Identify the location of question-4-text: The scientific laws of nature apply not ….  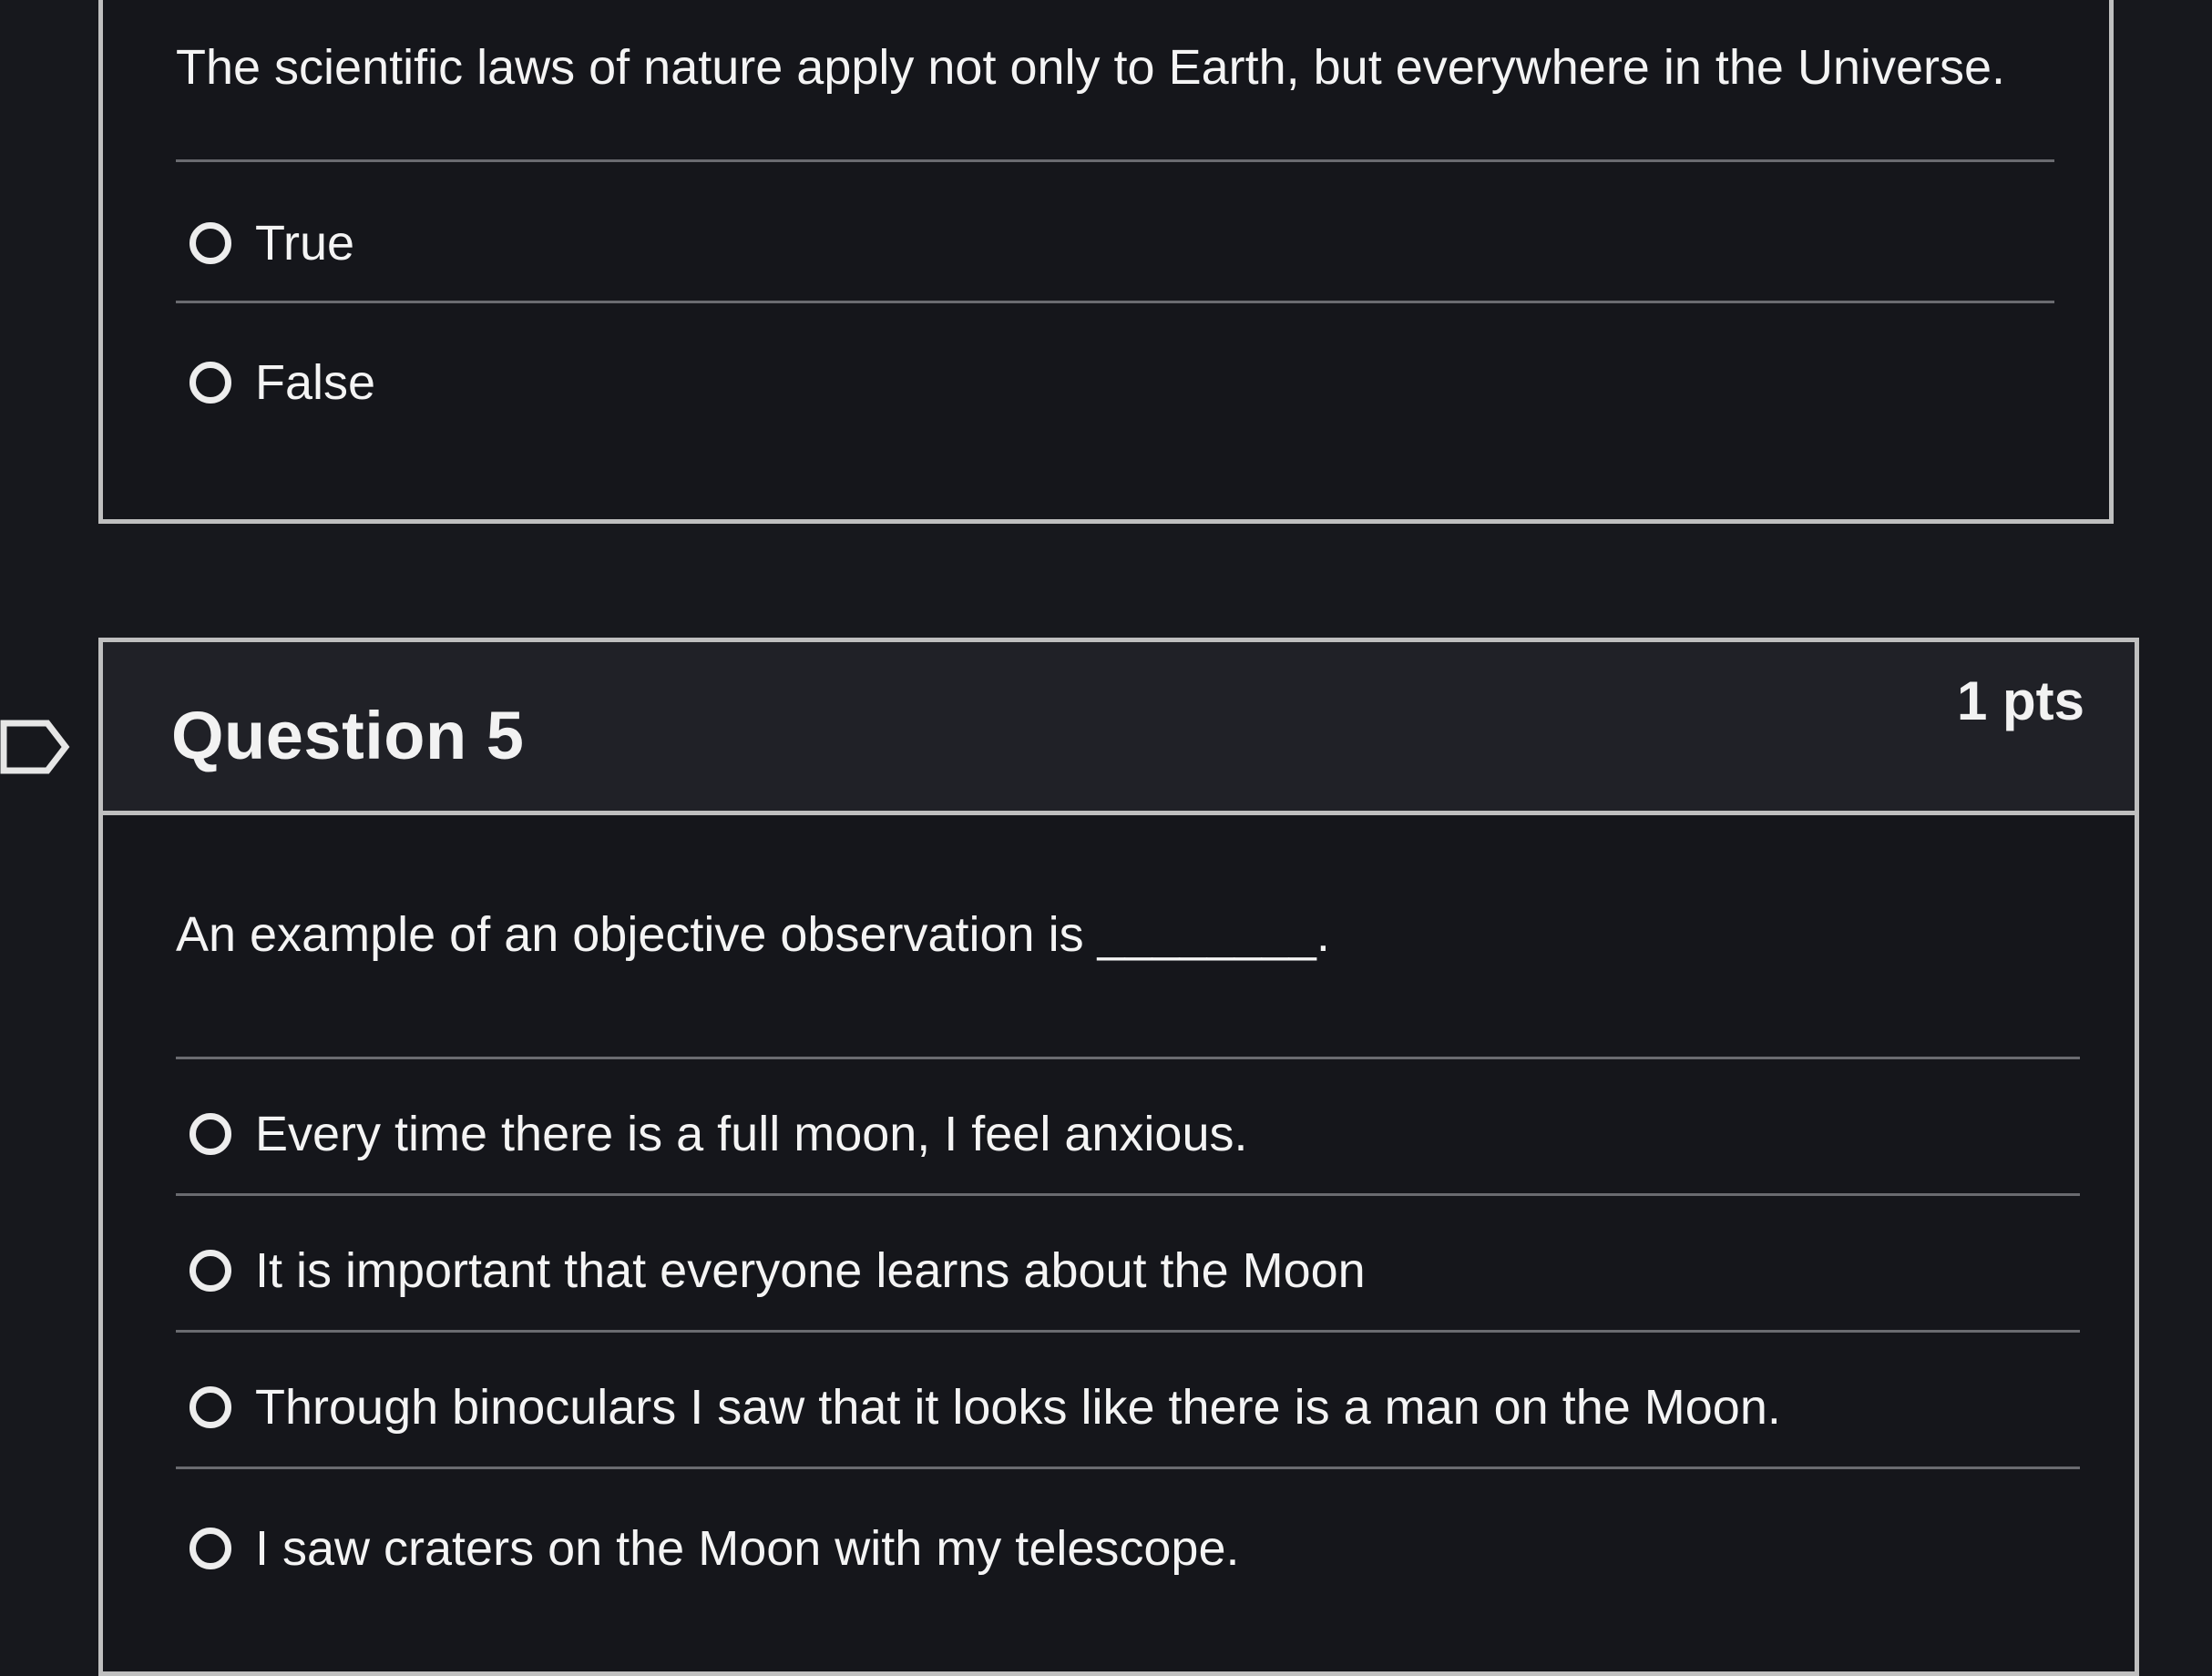
(1091, 67).